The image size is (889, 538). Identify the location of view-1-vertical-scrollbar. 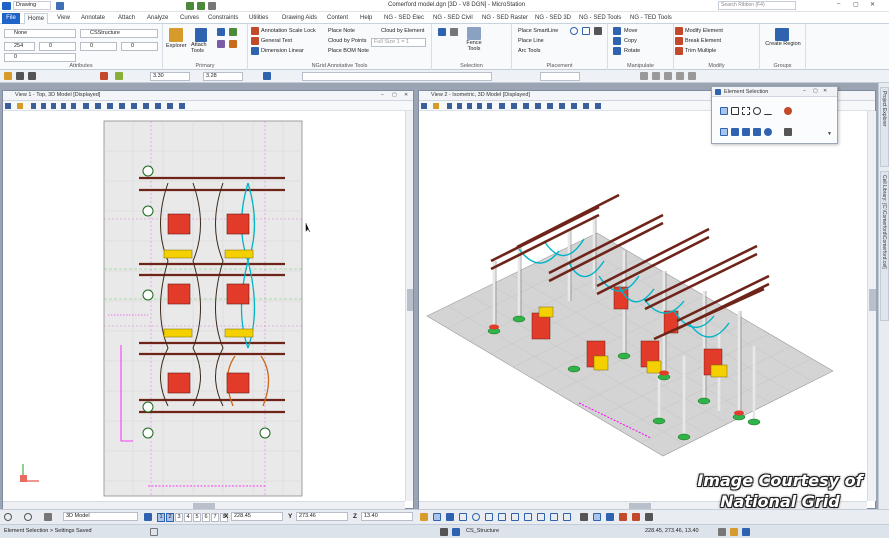
(409, 306).